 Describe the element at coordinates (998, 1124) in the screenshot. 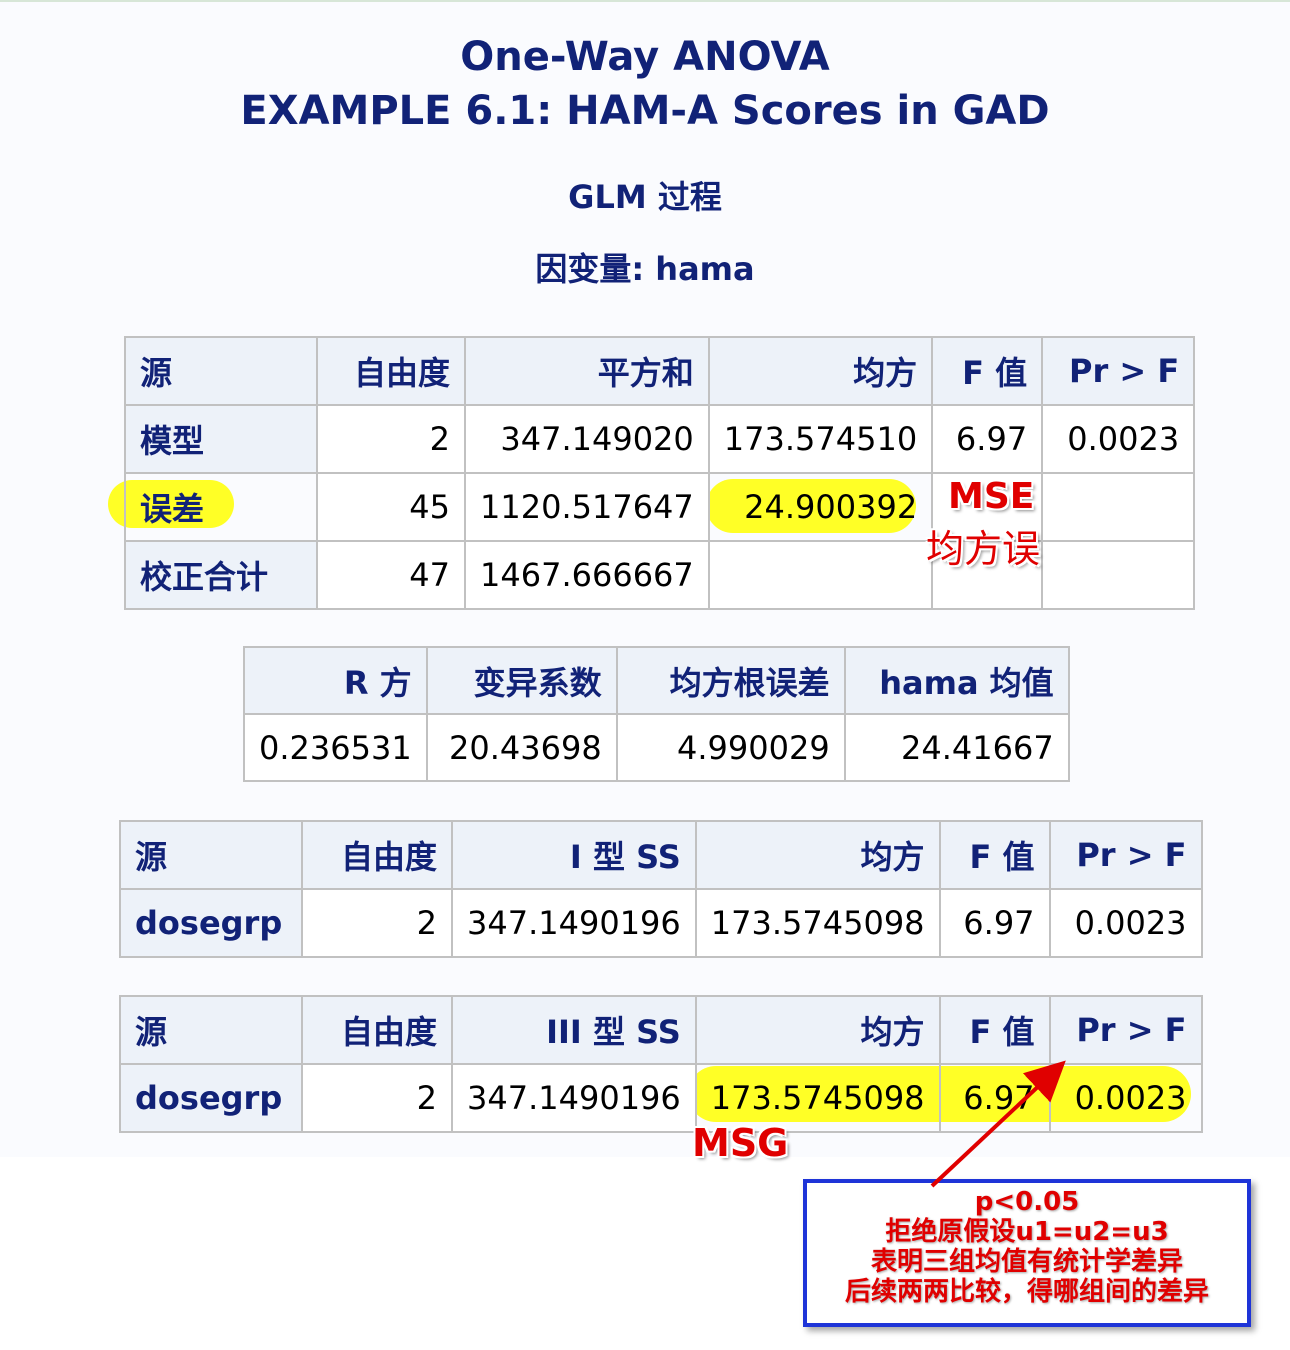

I see `arrow-icon` at that location.